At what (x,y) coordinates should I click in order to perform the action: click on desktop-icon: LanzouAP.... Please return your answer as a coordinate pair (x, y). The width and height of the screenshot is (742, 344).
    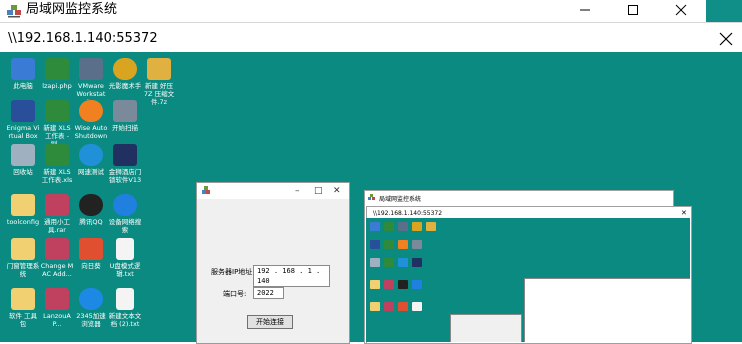
    Looking at the image, I should click on (57, 308).